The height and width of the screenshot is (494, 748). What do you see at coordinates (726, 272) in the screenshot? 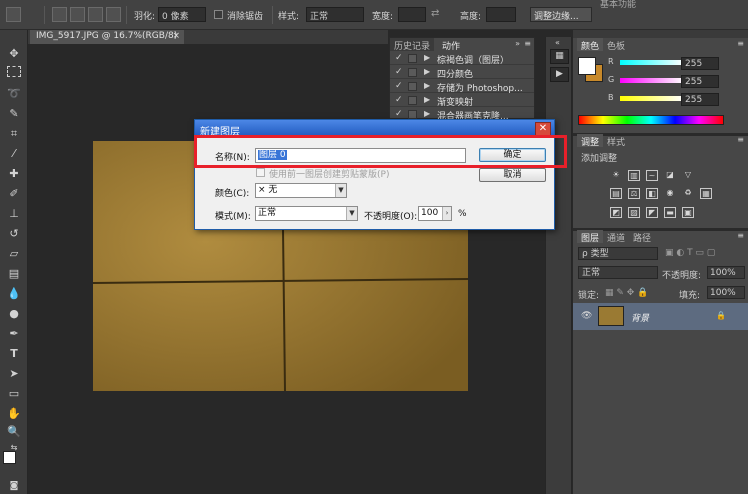
I see `layer-opacity-input: 100%` at bounding box center [726, 272].